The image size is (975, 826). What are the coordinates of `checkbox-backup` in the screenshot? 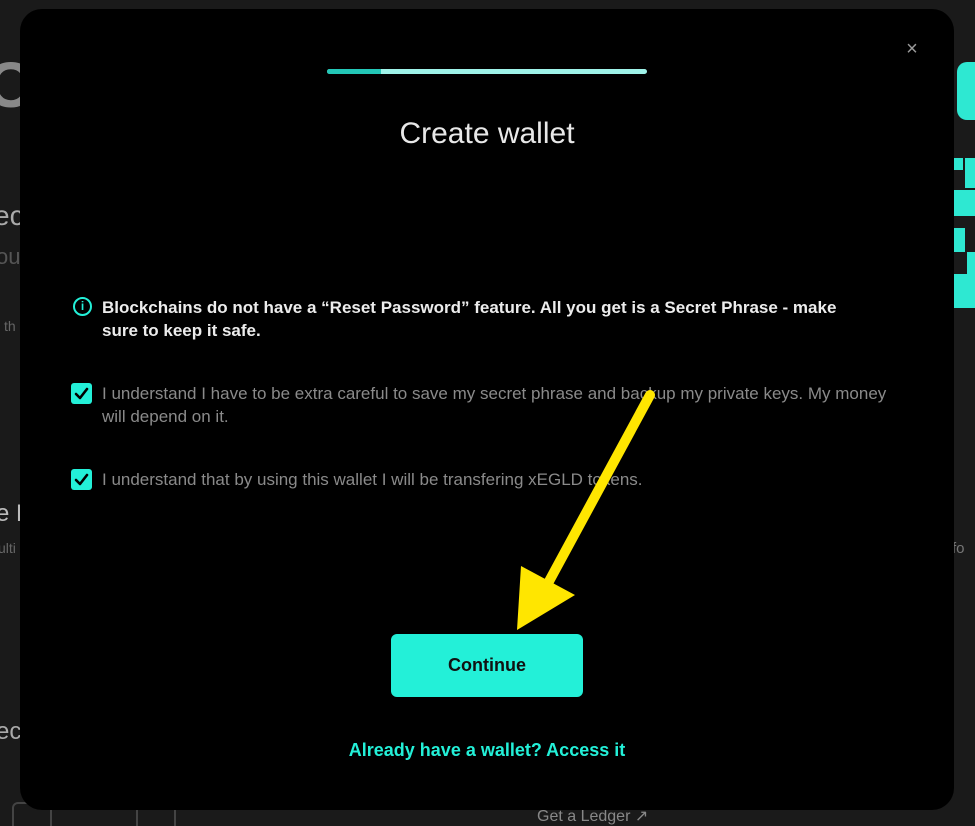 It's located at (81, 393).